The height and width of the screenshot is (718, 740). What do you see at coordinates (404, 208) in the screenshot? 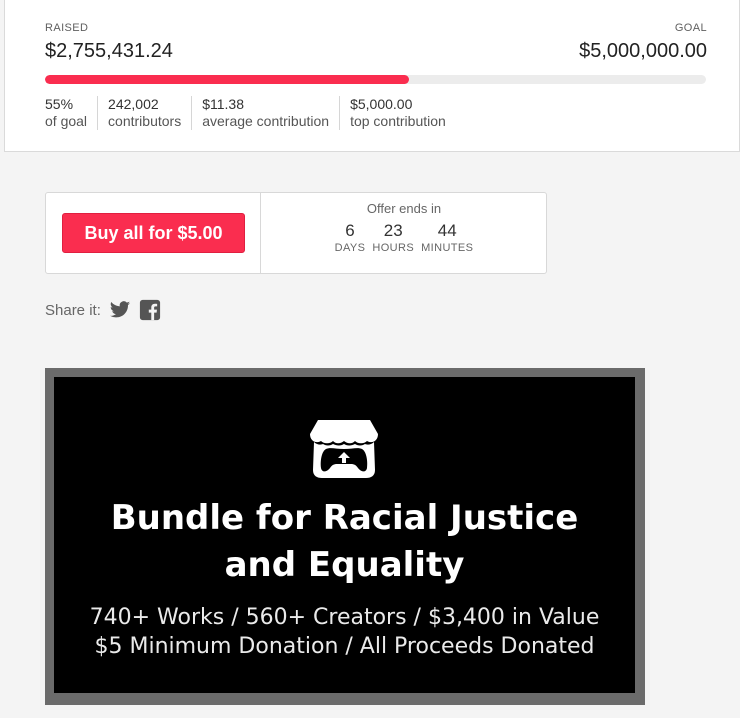
I see `offer-ends-label: Offer ends in` at bounding box center [404, 208].